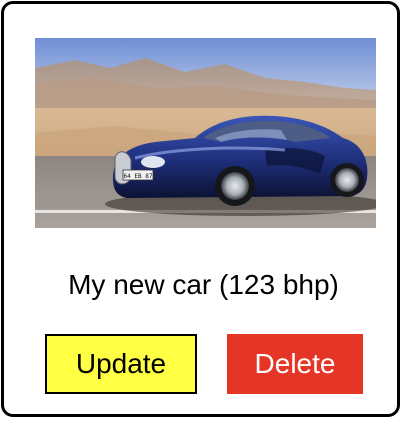 The image size is (407, 424). What do you see at coordinates (121, 364) in the screenshot?
I see `update-button: Update` at bounding box center [121, 364].